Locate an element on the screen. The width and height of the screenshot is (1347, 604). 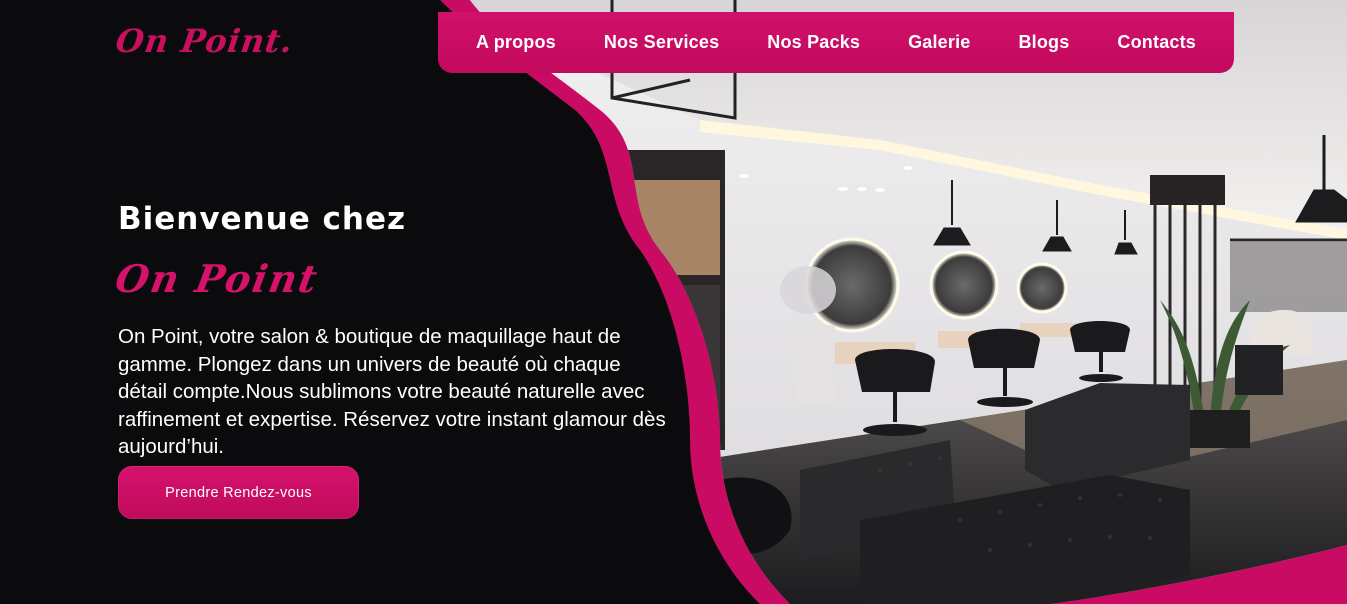
nav-item-a-propos: A propos is located at coordinates (516, 42).